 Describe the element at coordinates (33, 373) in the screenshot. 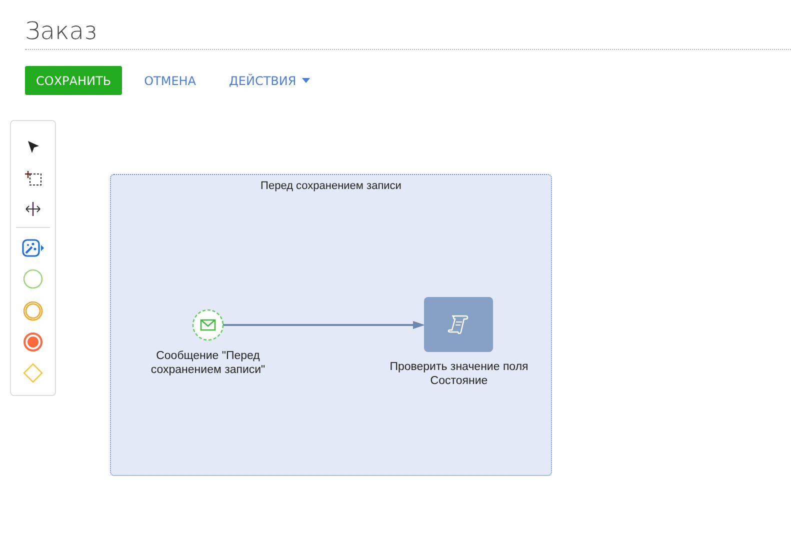

I see `gateway-icon` at that location.